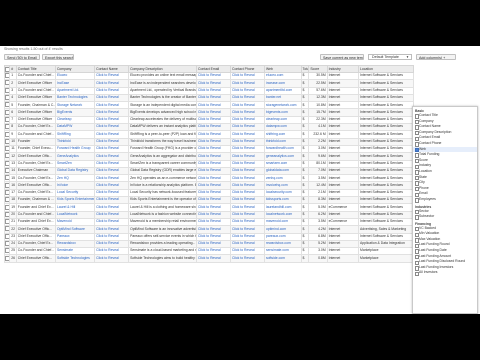  What do you see at coordinates (445, 217) in the screenshot?
I see `column-option: Subsector` at bounding box center [445, 217].